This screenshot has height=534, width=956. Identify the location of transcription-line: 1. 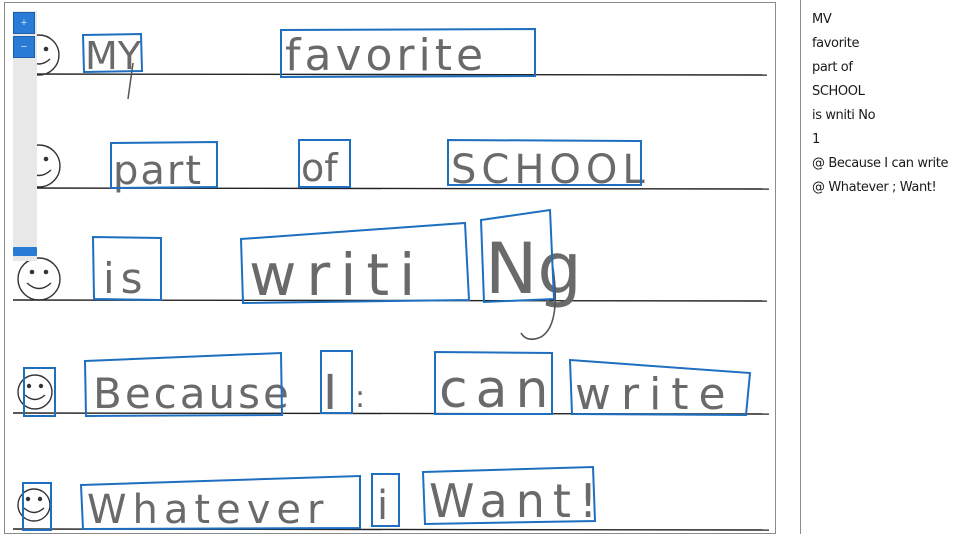
(816, 139).